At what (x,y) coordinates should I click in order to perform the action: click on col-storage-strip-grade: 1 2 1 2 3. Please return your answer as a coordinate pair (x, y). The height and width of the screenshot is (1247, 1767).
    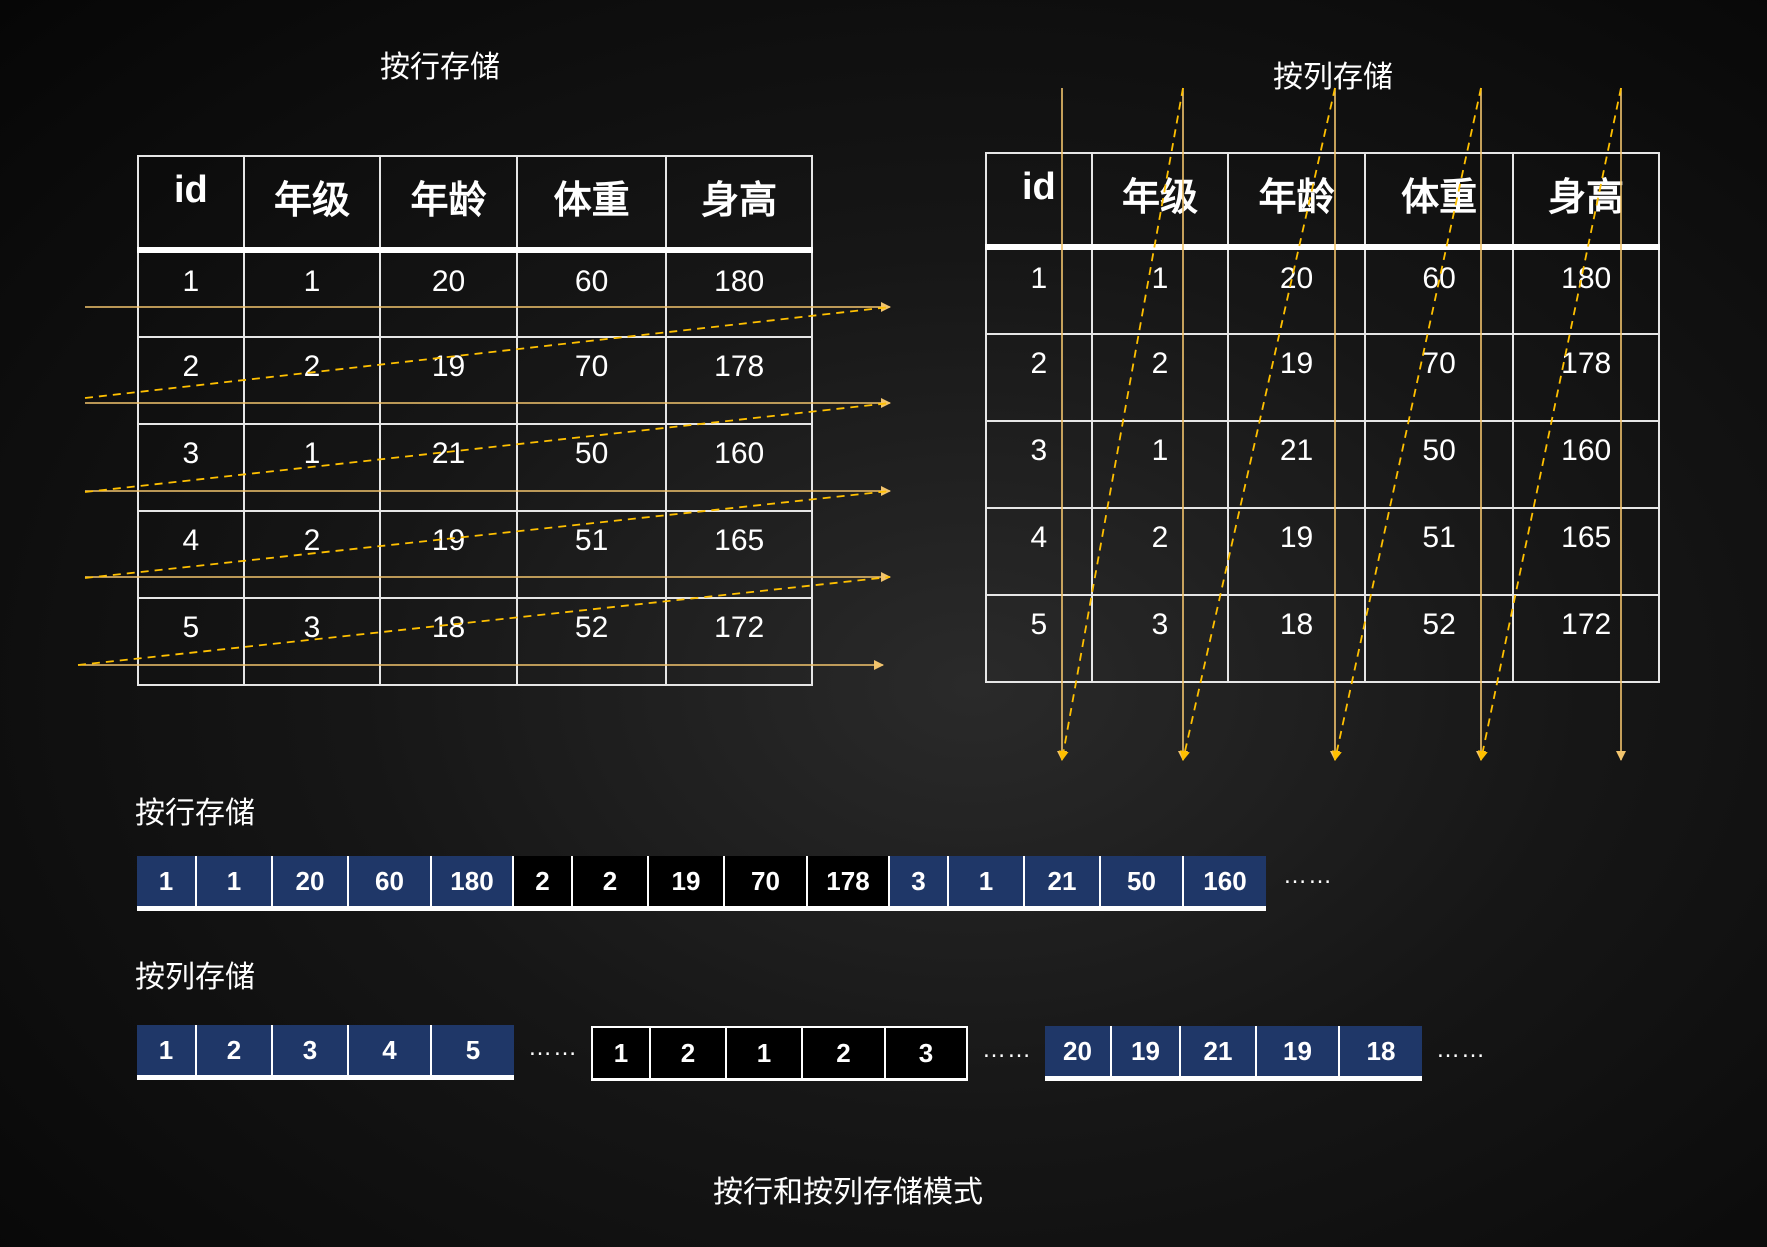
    Looking at the image, I should click on (779, 1053).